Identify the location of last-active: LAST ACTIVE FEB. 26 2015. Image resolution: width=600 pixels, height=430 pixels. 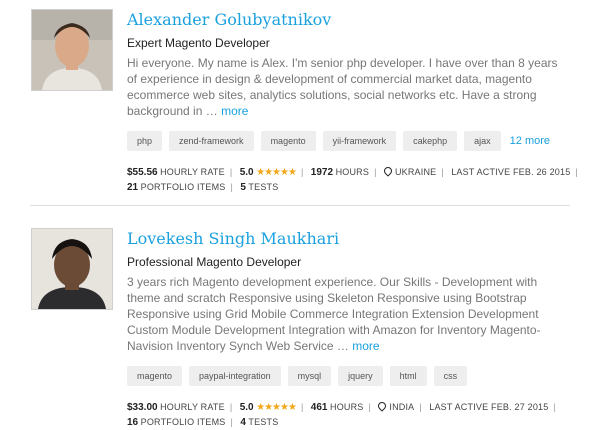
(511, 172).